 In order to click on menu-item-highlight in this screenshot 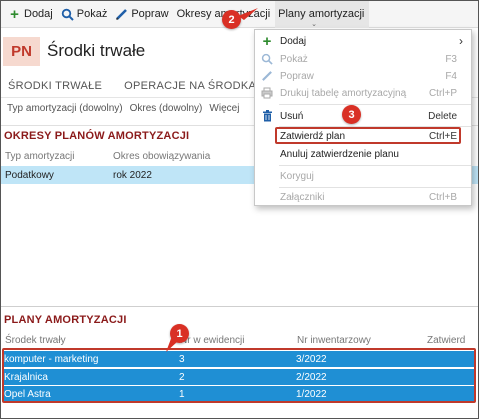, I will do `click(368, 135)`.